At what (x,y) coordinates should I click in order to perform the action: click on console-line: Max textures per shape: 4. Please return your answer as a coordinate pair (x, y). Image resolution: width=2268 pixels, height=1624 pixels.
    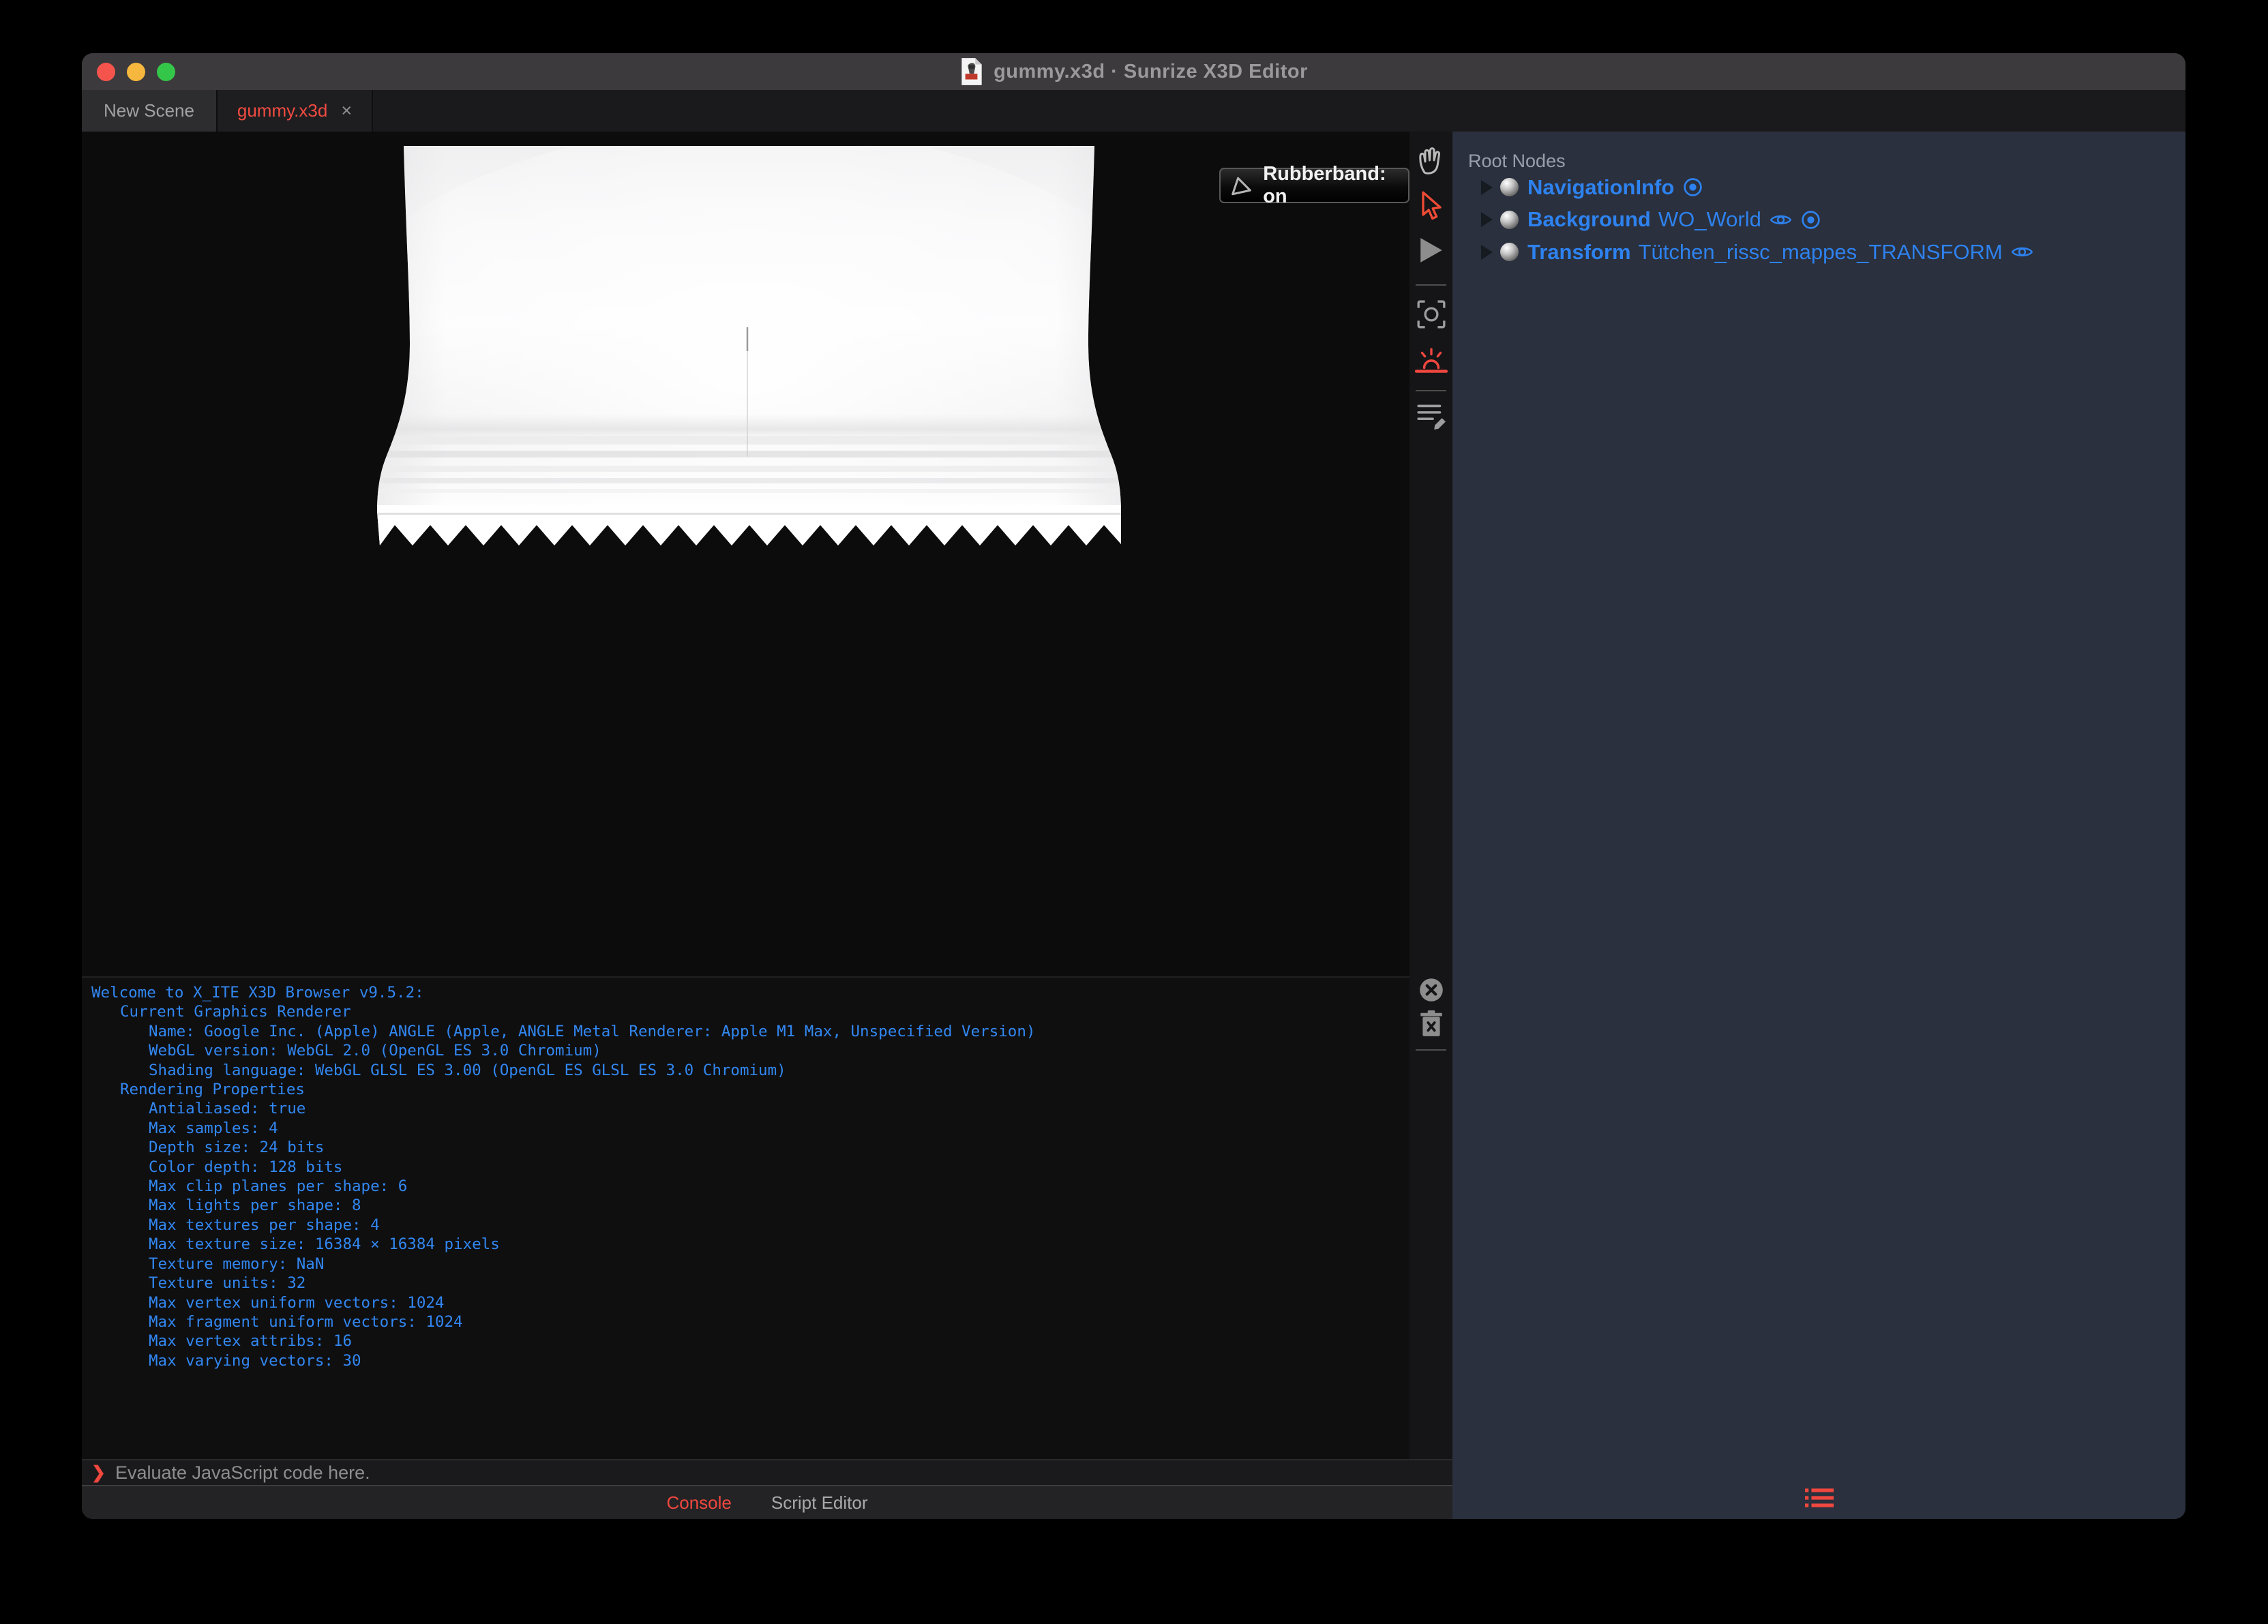
    Looking at the image, I should click on (264, 1225).